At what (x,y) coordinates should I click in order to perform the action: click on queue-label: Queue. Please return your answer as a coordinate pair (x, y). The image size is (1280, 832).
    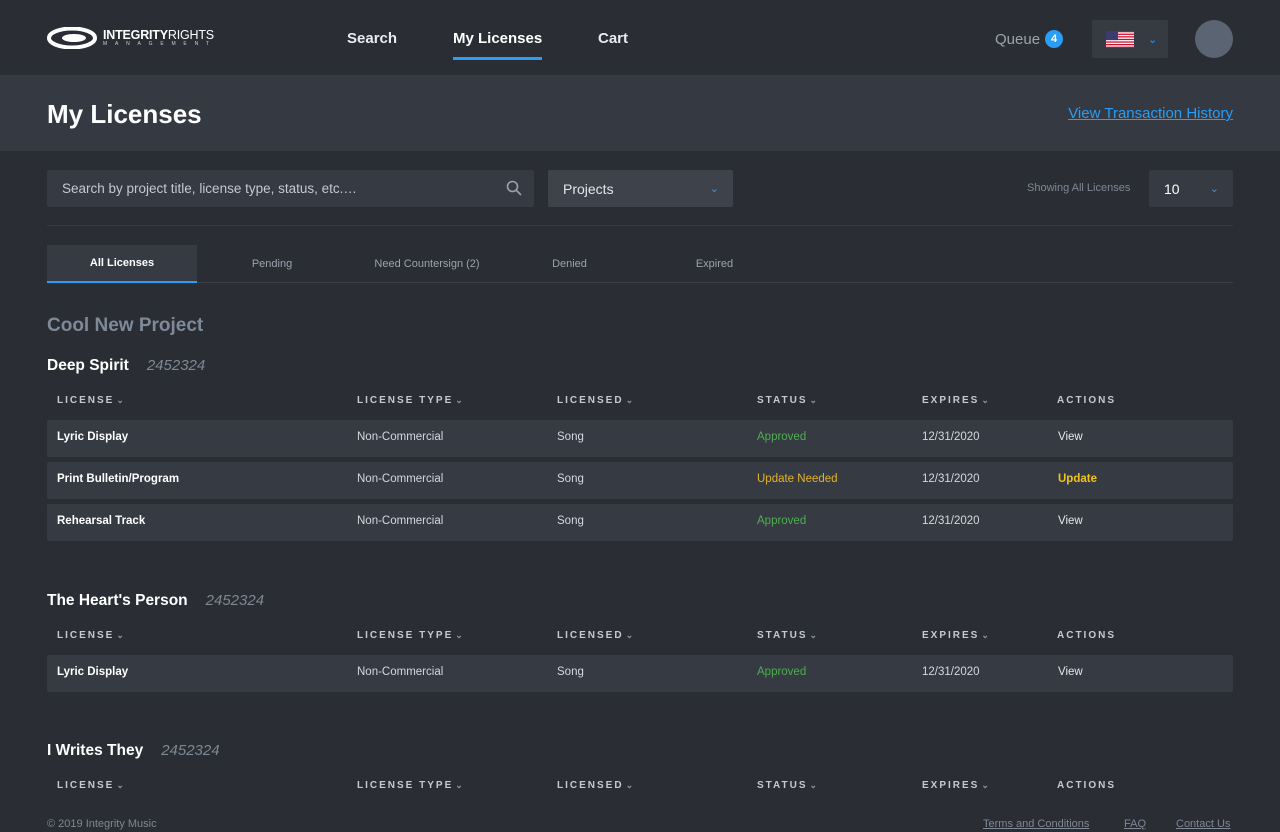
    Looking at the image, I should click on (1018, 39).